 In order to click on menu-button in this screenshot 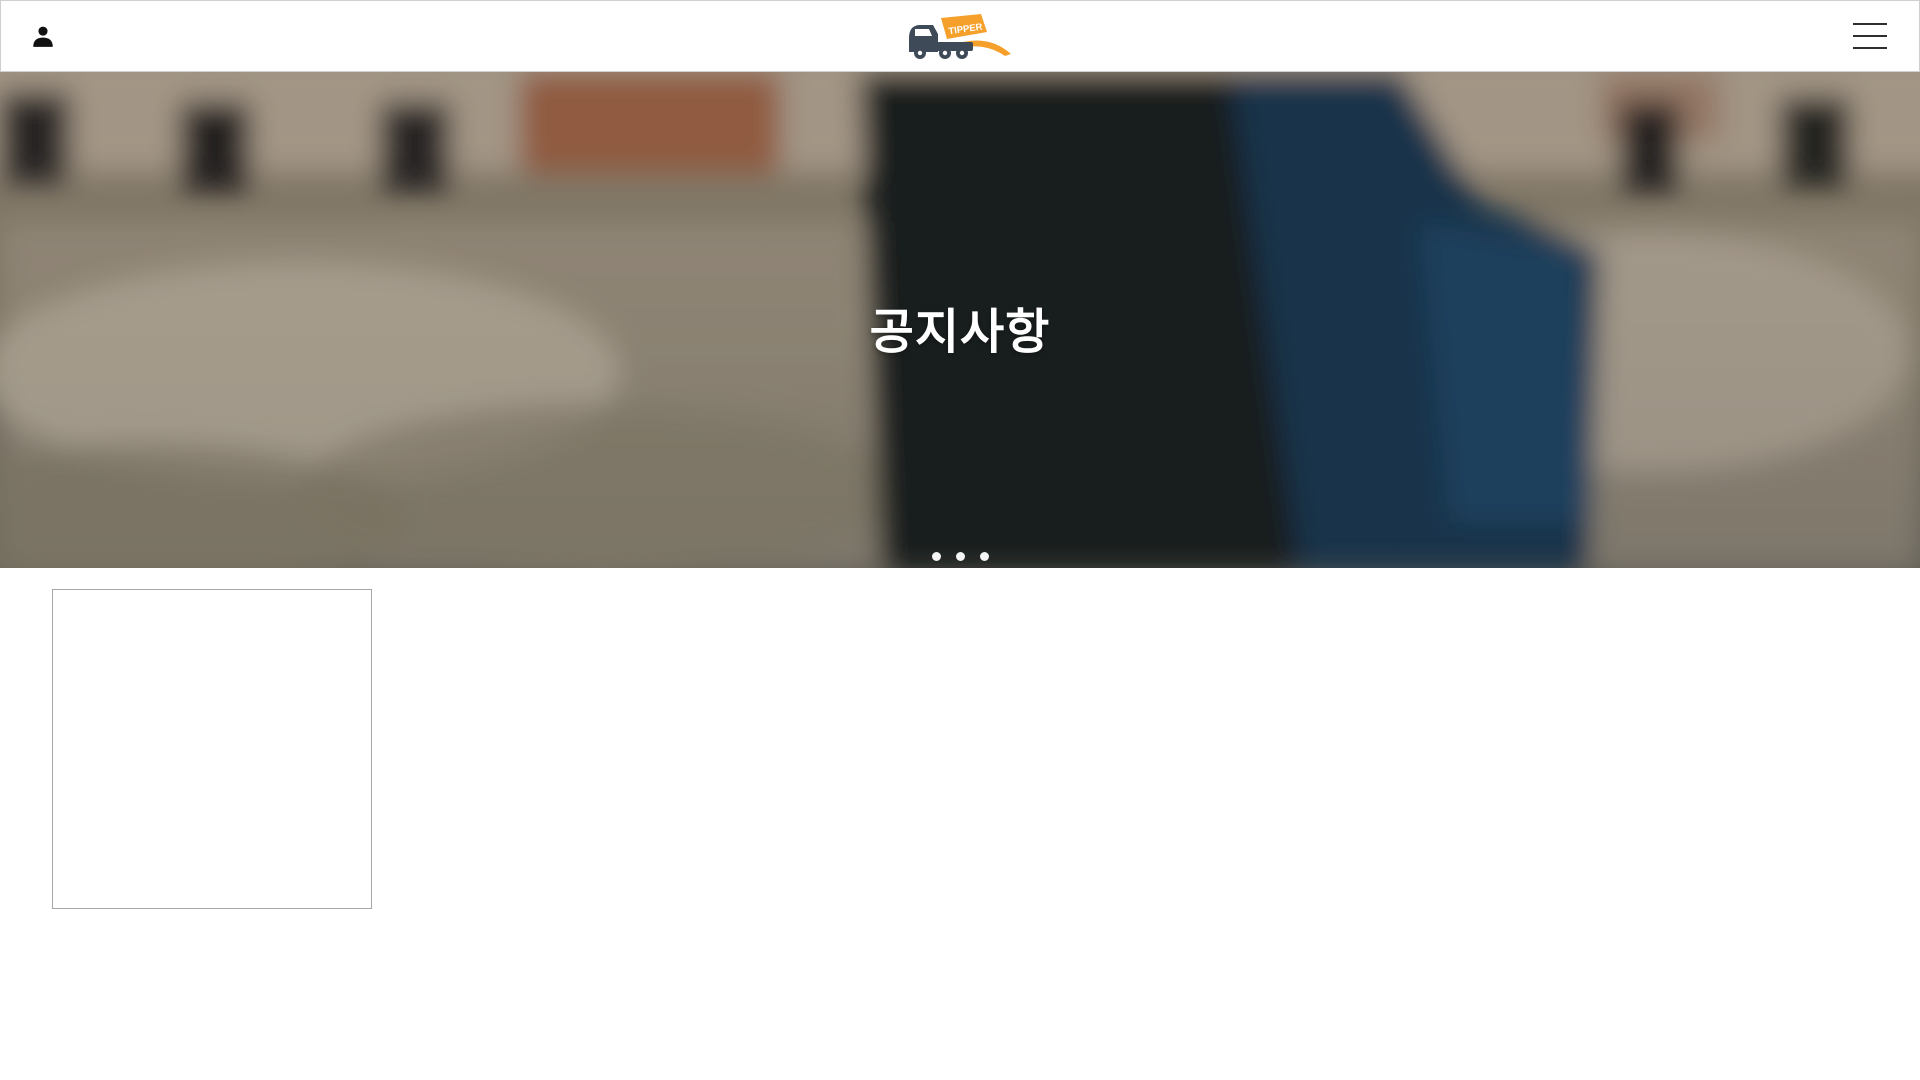, I will do `click(1870, 36)`.